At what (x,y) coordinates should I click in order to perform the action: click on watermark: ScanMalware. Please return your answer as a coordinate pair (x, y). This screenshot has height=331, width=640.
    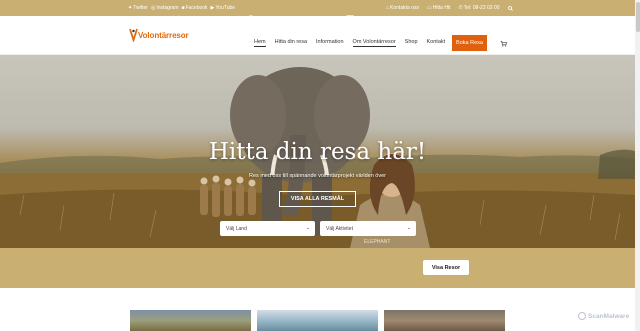
    Looking at the image, I should click on (603, 316).